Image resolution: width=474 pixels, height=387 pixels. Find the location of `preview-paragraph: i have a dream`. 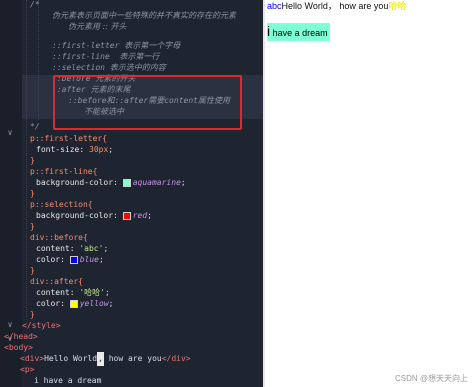

preview-paragraph: i have a dream is located at coordinates (298, 32).